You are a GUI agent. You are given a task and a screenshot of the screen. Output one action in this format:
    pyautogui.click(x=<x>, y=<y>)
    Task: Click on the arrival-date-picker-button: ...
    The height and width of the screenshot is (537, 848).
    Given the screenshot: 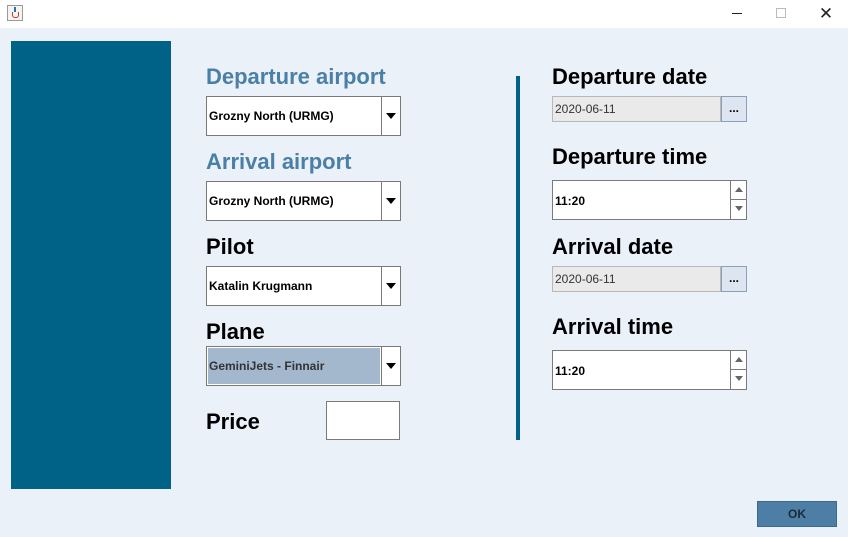 What is the action you would take?
    pyautogui.click(x=734, y=279)
    